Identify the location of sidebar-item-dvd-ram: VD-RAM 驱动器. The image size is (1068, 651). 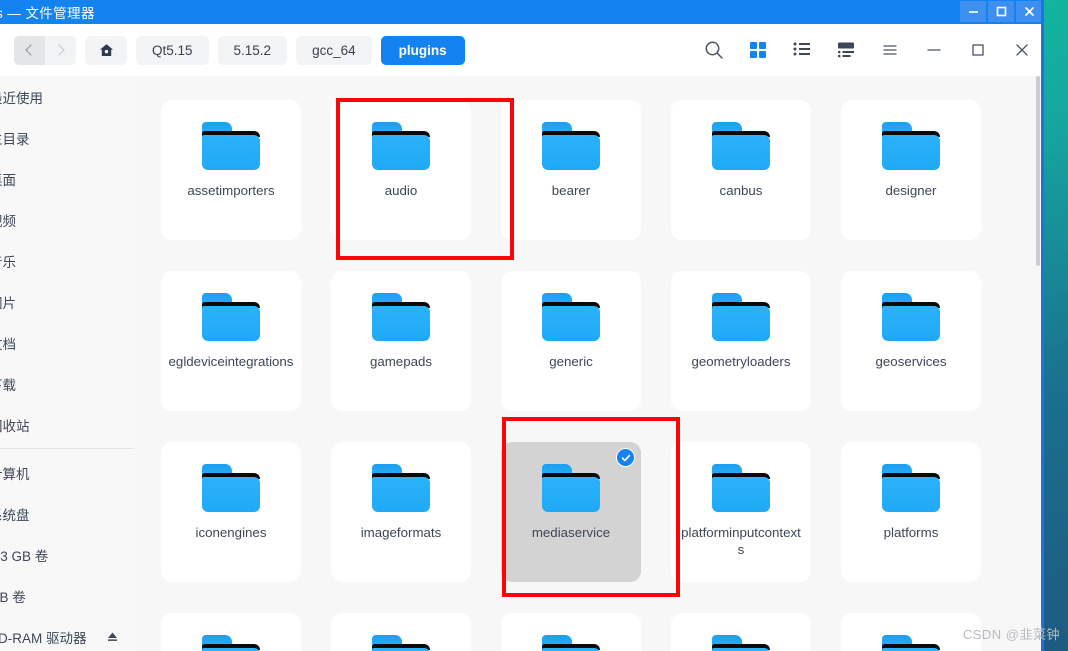
(66, 633).